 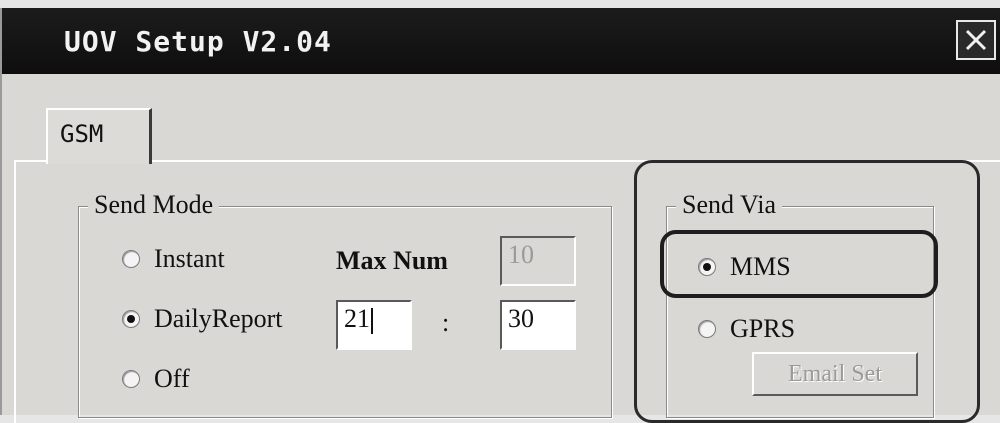 I want to click on radio-dailyreport: DailyReport, so click(x=202, y=319).